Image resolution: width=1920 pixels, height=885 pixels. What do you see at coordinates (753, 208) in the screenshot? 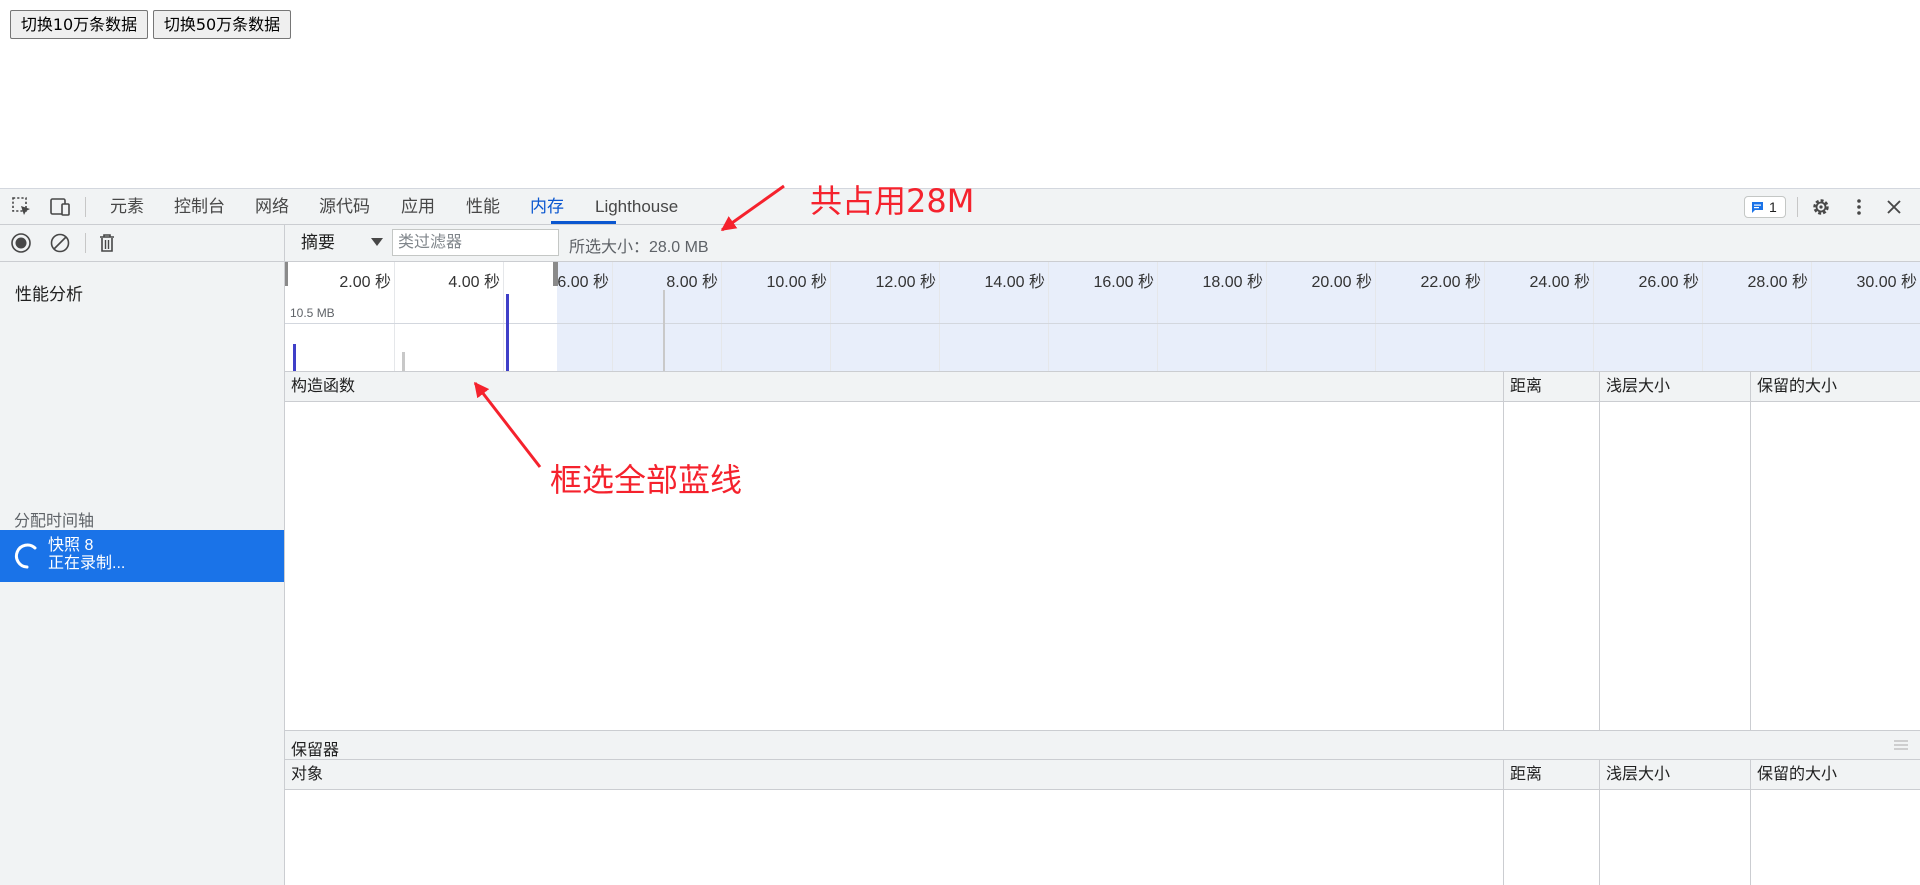
I see `arrow-to-selected-size` at bounding box center [753, 208].